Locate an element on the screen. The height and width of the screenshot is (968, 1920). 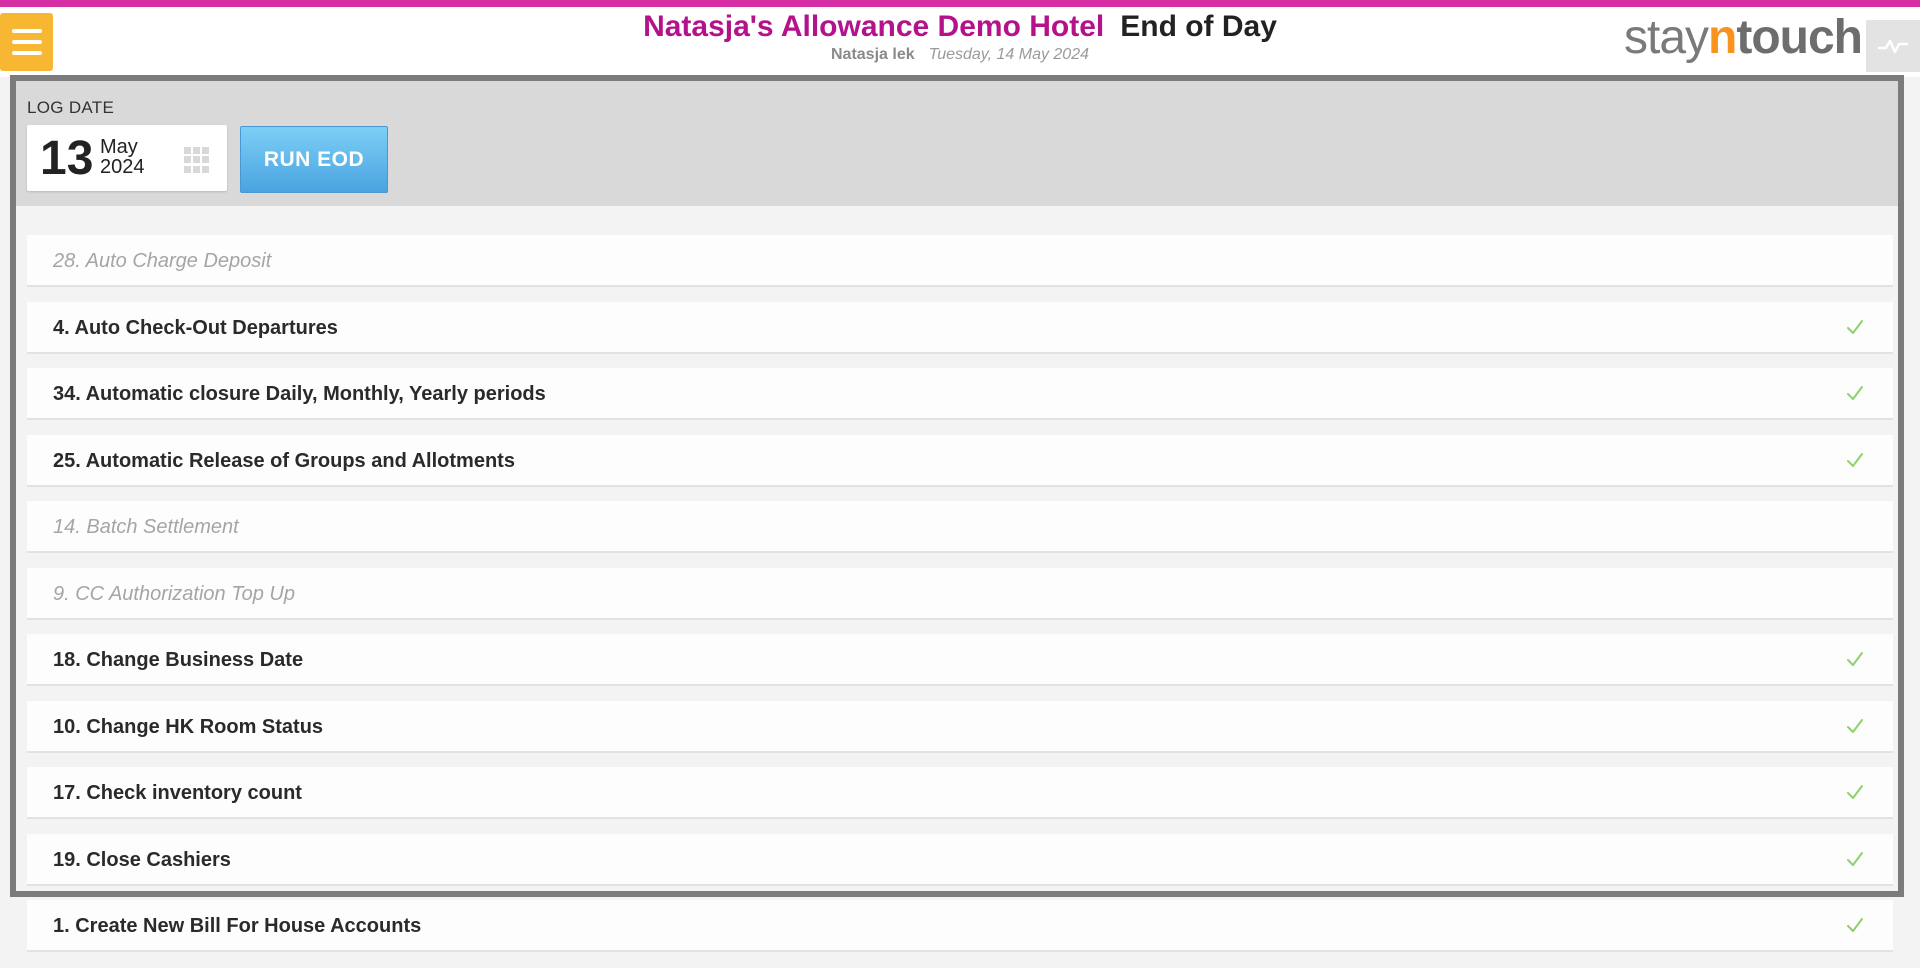
process-row: 1. Create New Bill For House Accounts is located at coordinates (960, 926).